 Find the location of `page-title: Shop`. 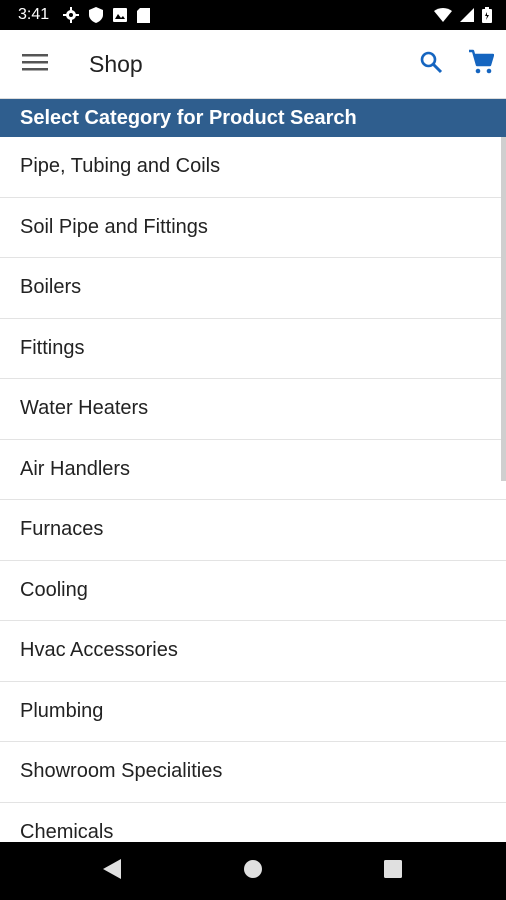

page-title: Shop is located at coordinates (116, 63).